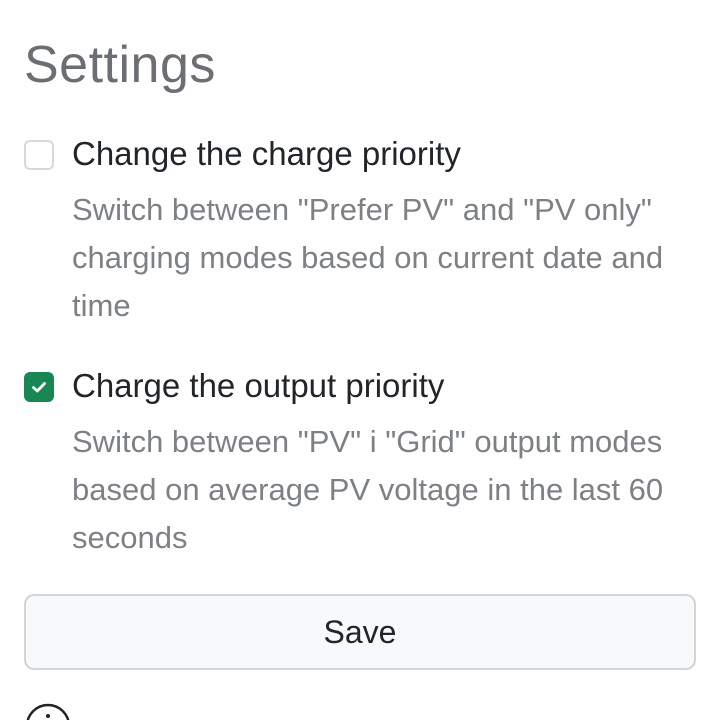  What do you see at coordinates (258, 386) in the screenshot?
I see `output-priority-label: Charge the output priority` at bounding box center [258, 386].